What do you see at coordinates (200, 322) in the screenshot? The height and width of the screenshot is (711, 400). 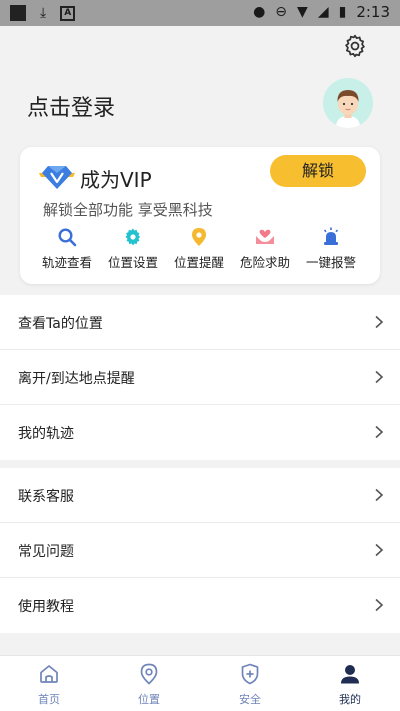 I see `menu-item-view-location: 查看Ta的位置` at bounding box center [200, 322].